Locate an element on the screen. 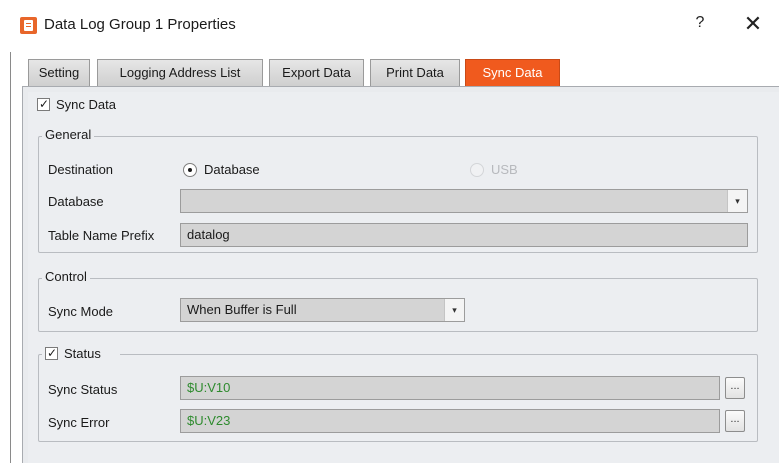 Image resolution: width=779 pixels, height=463 pixels. close-button: ✕ is located at coordinates (753, 24).